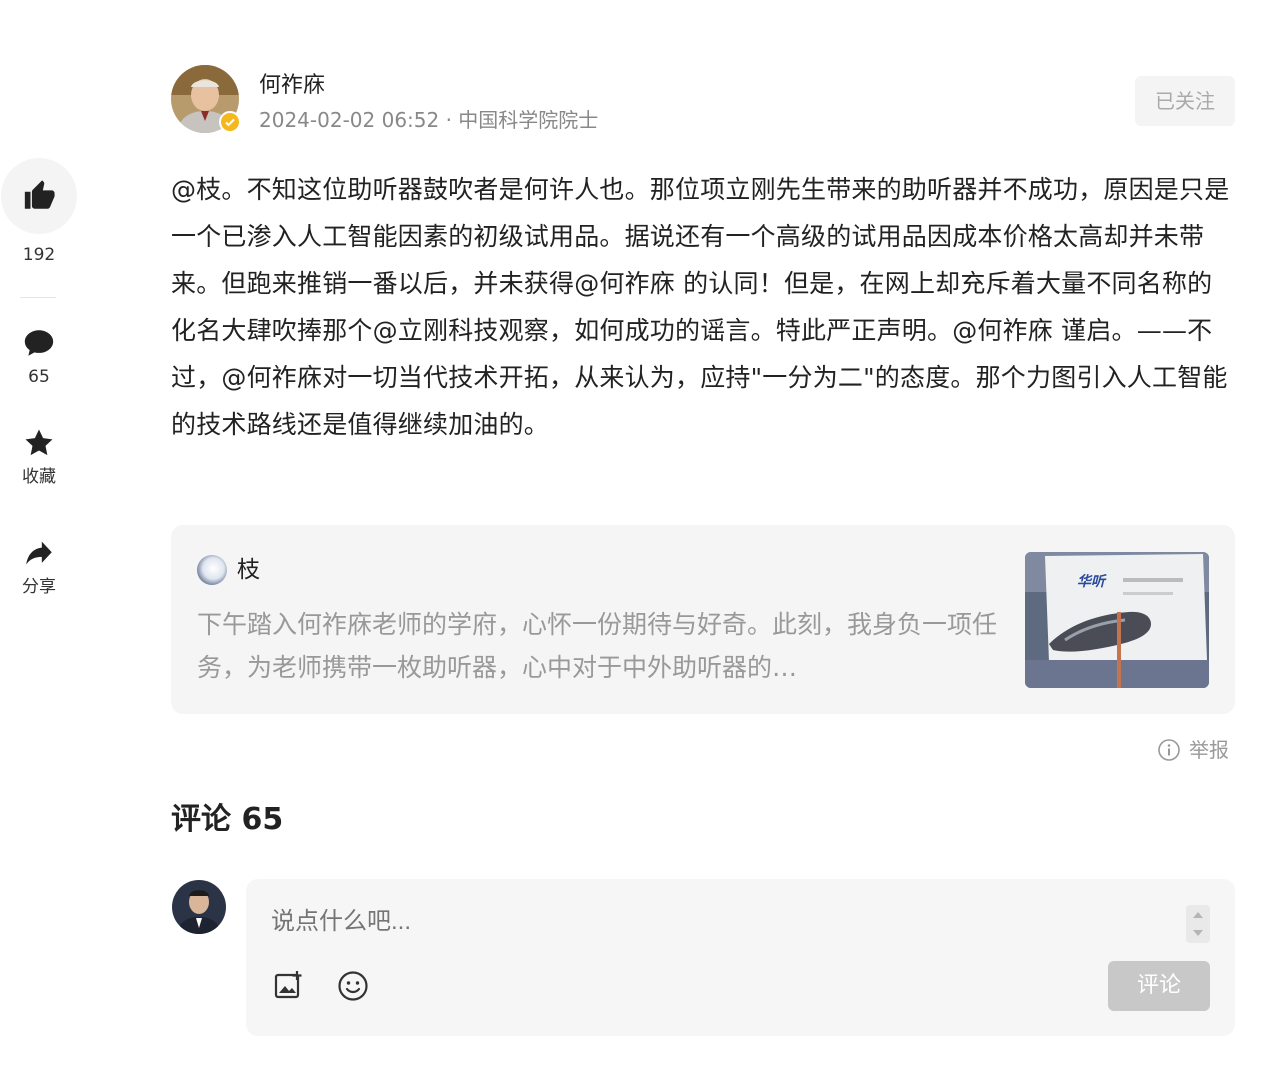 Image resolution: width=1273 pixels, height=1080 pixels. What do you see at coordinates (206, 99) in the screenshot?
I see `author-avatar` at bounding box center [206, 99].